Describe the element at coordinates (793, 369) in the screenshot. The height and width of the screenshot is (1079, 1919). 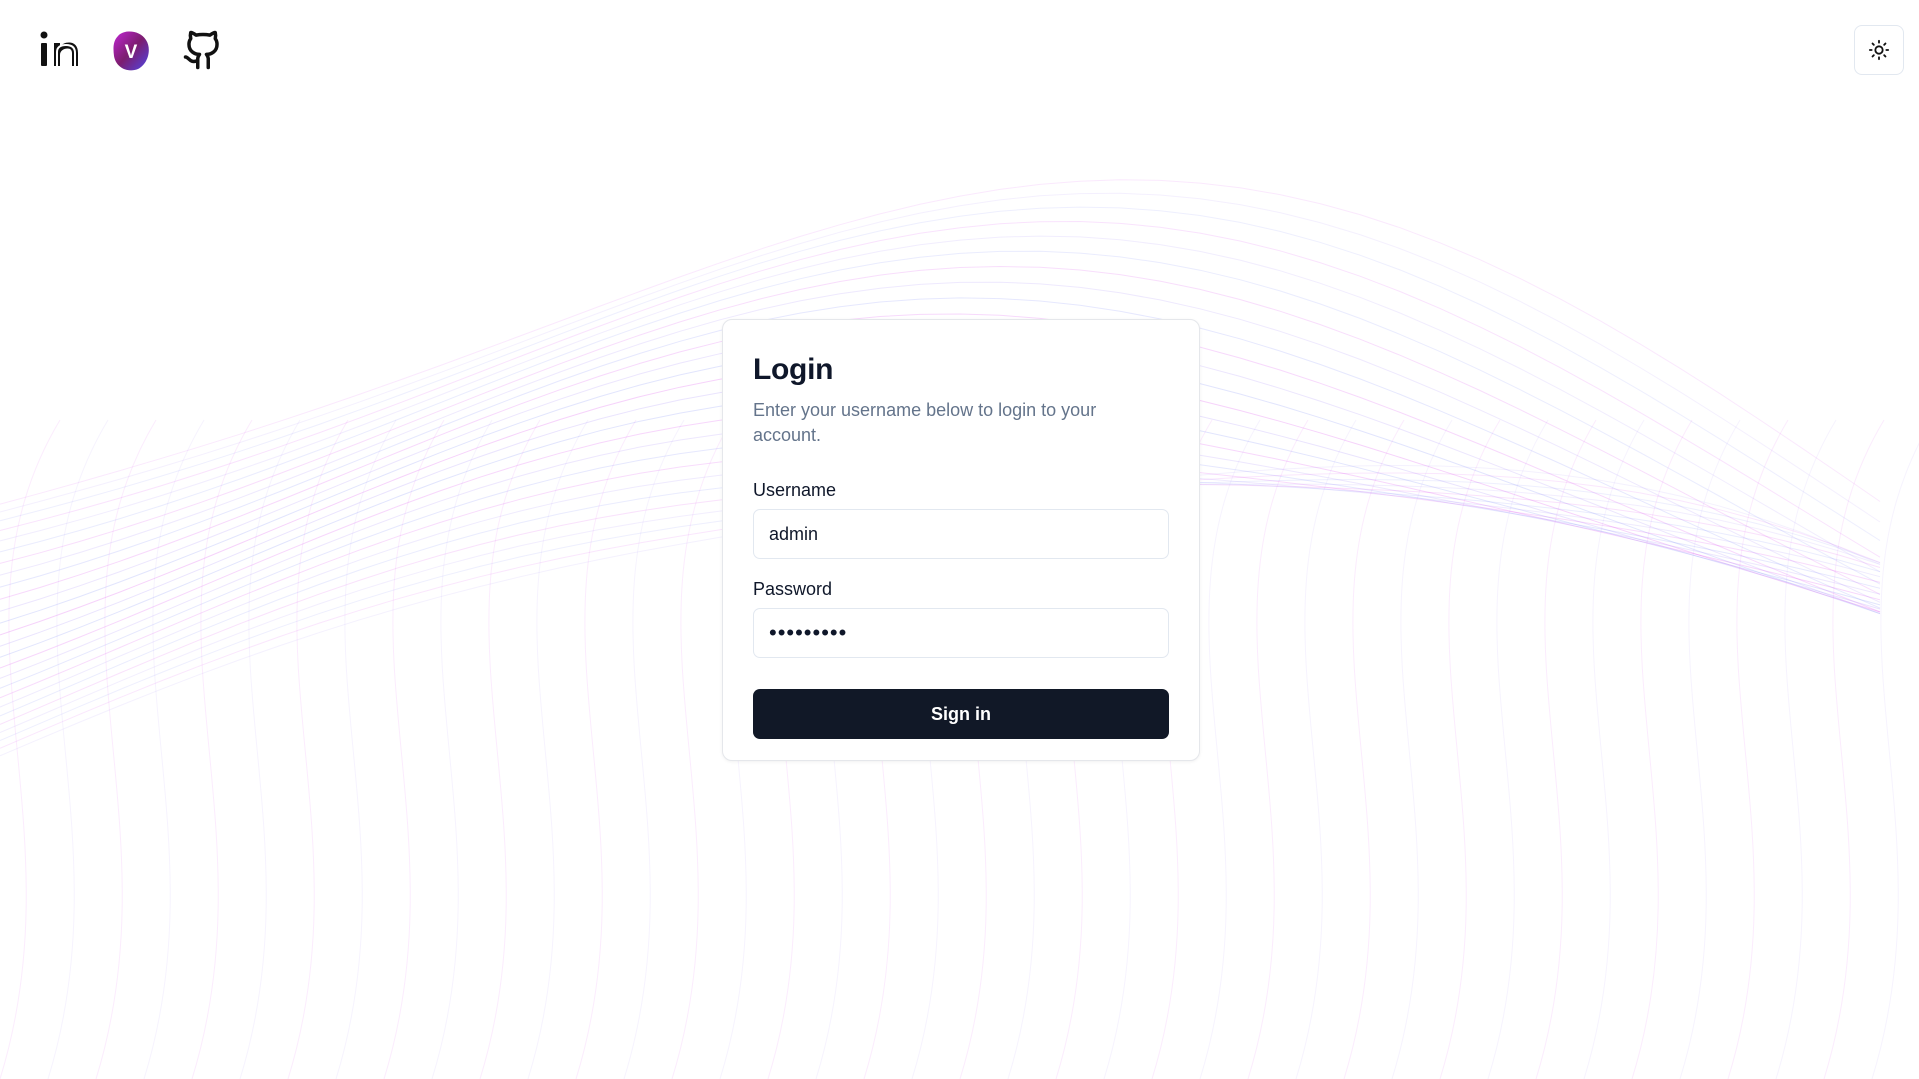
I see `login-title: Login` at that location.